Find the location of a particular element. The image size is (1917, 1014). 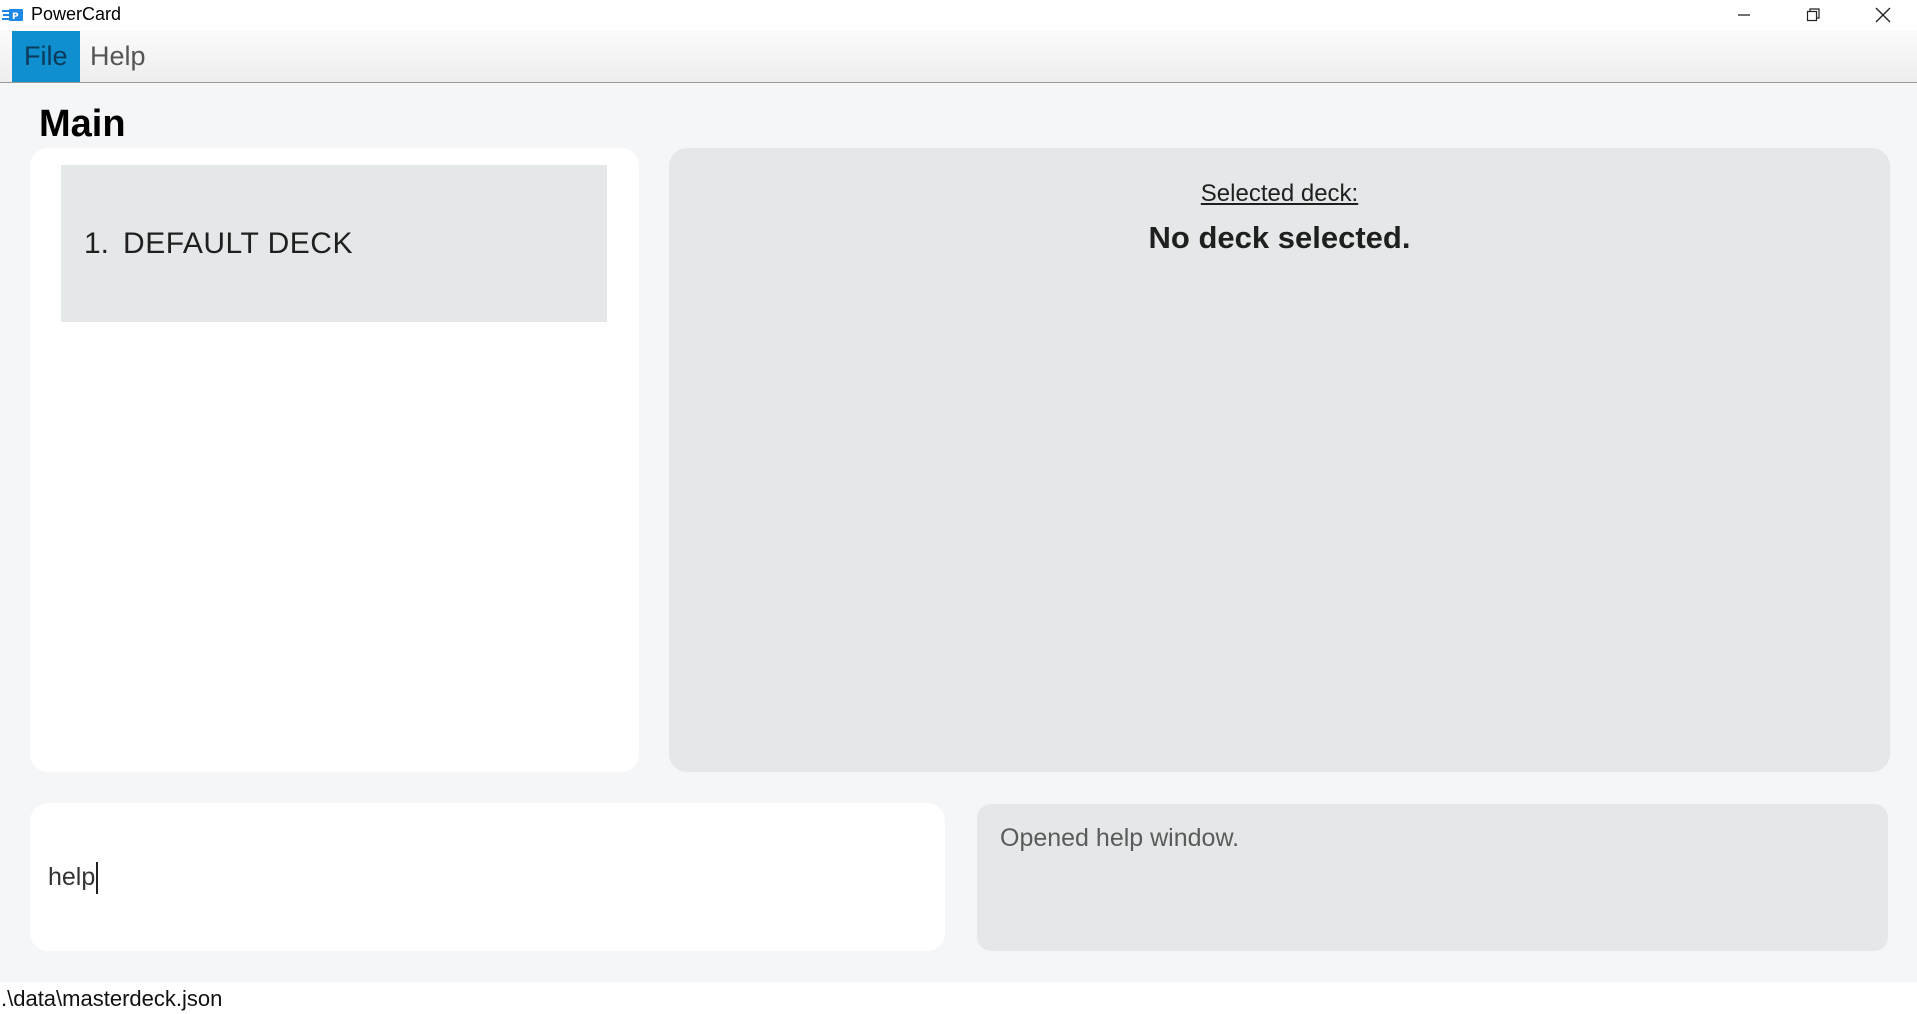

menu-help: Help is located at coordinates (118, 56).